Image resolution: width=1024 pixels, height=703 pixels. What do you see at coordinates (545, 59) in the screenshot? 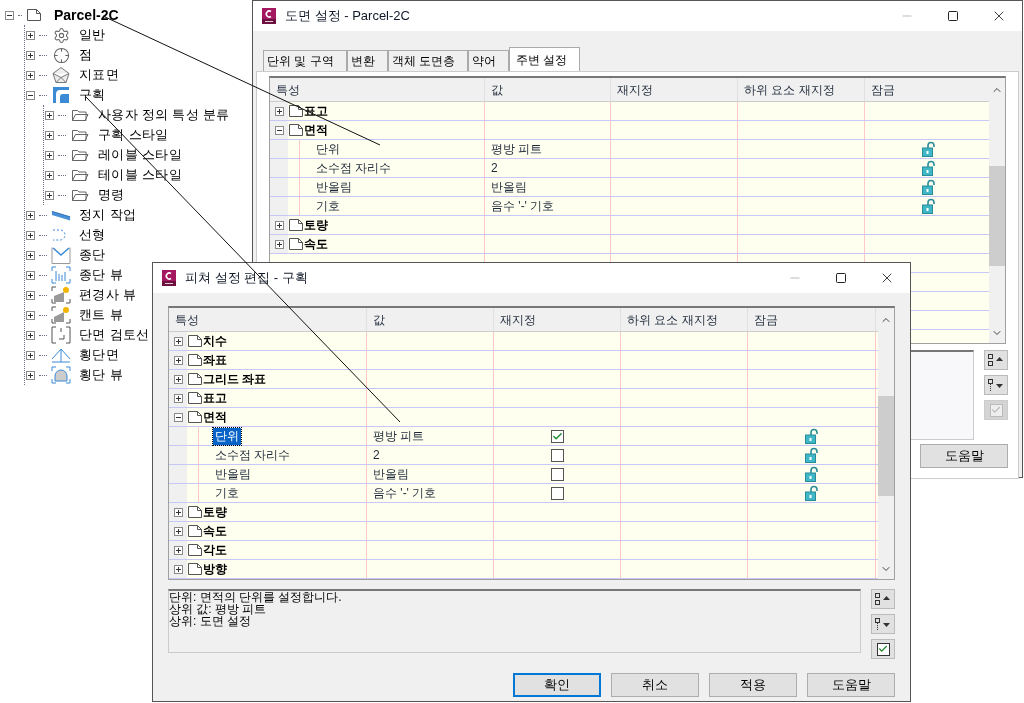
I see `tab: 주변 설정` at bounding box center [545, 59].